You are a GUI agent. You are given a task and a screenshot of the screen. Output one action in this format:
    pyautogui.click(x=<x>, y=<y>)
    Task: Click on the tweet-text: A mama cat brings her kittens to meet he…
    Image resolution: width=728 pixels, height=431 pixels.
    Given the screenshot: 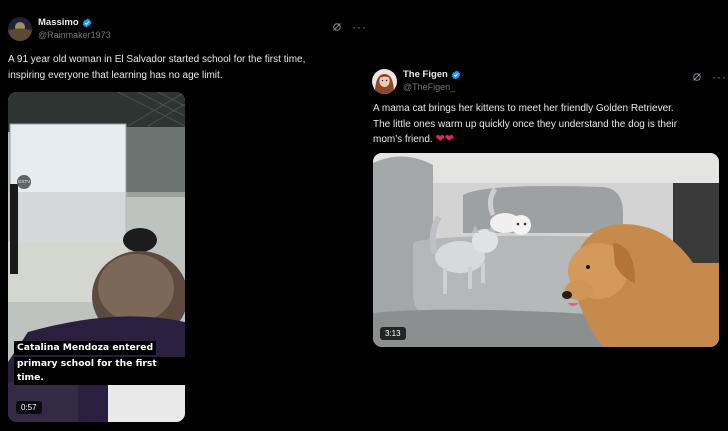 What is the action you would take?
    pyautogui.click(x=525, y=124)
    